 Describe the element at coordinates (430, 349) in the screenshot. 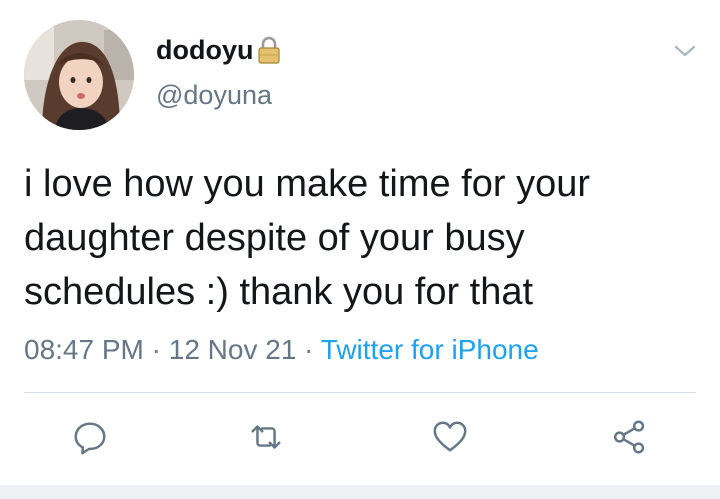

I see `tweet-source-link: Twitter for iPhone` at that location.